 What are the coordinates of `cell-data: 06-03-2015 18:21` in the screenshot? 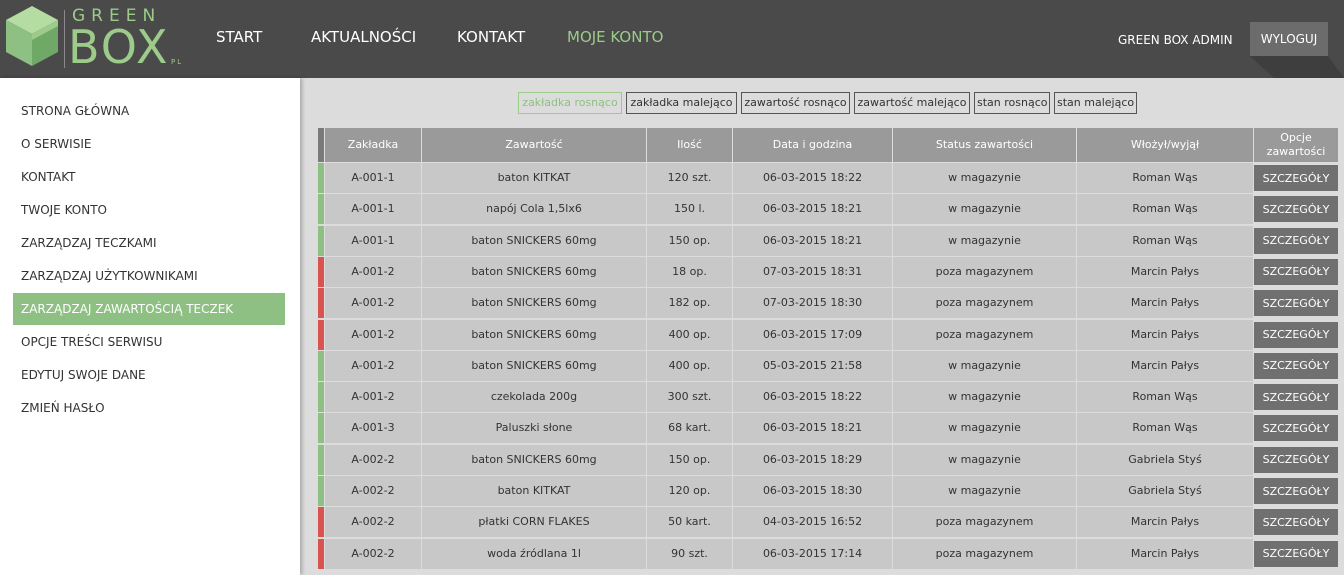 It's located at (812, 209).